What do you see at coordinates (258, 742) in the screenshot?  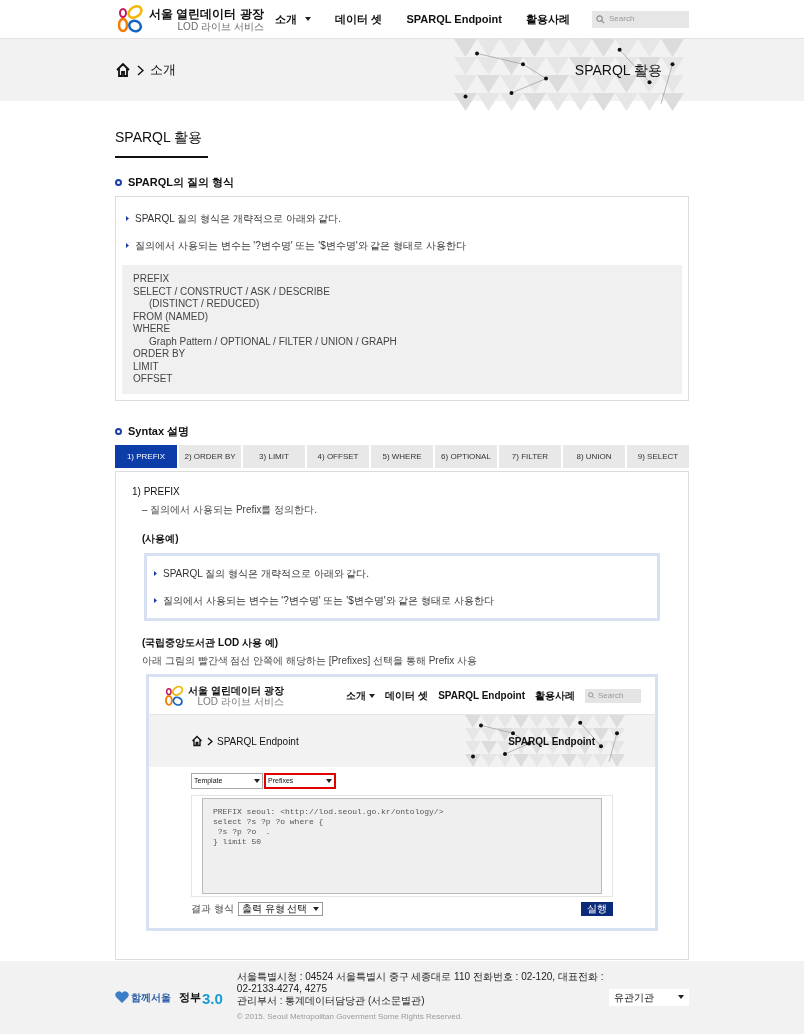 I see `breadcrumb-text: SPARQL Endpoint` at bounding box center [258, 742].